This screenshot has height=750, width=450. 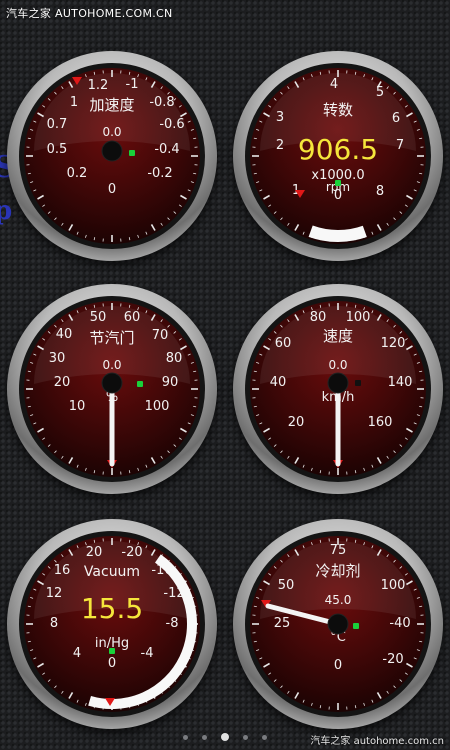 I want to click on tick-label: -8, so click(x=172, y=623).